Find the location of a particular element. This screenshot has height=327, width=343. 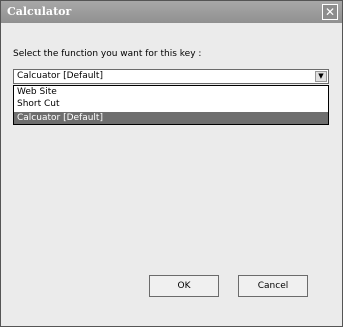

dropdown-list: Web Site Short Cut Calcuator [Default] is located at coordinates (171, 105).